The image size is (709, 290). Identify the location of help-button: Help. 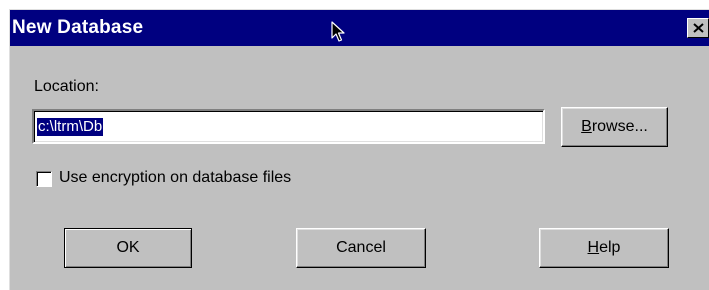
(604, 248).